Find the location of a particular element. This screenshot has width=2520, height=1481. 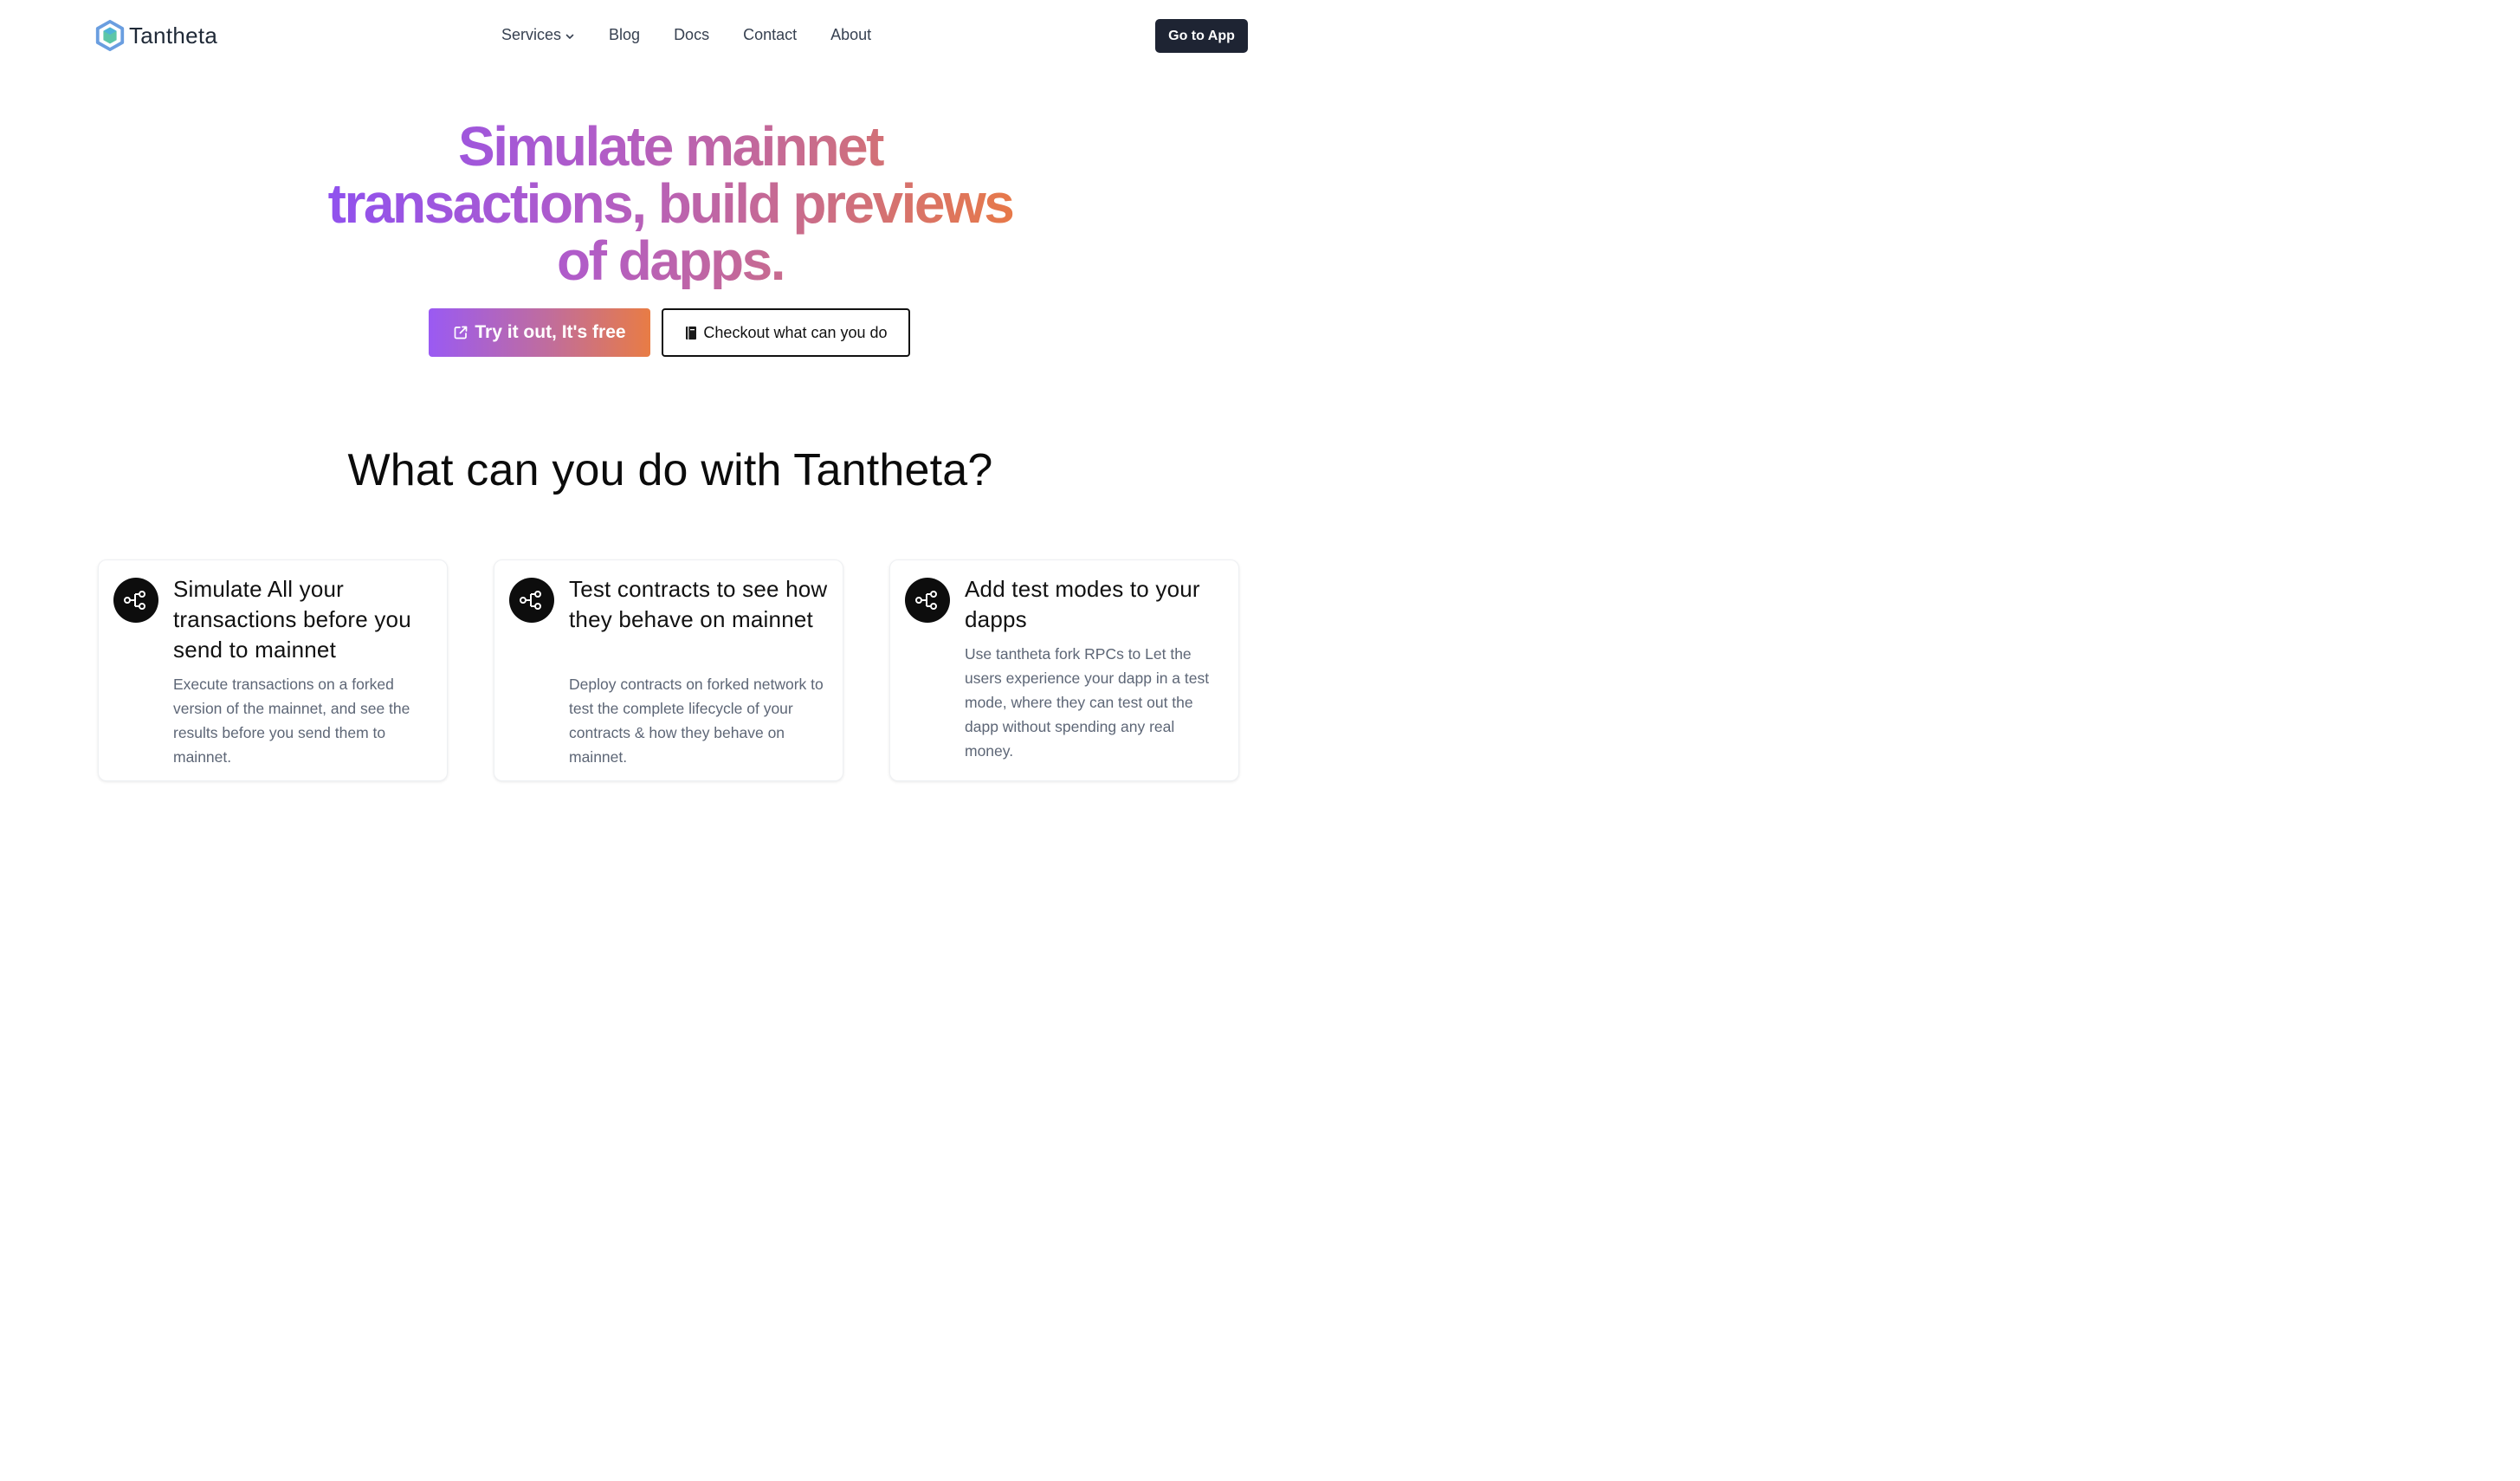

hero-title-line-1: Simulate mainnet is located at coordinates (670, 146).